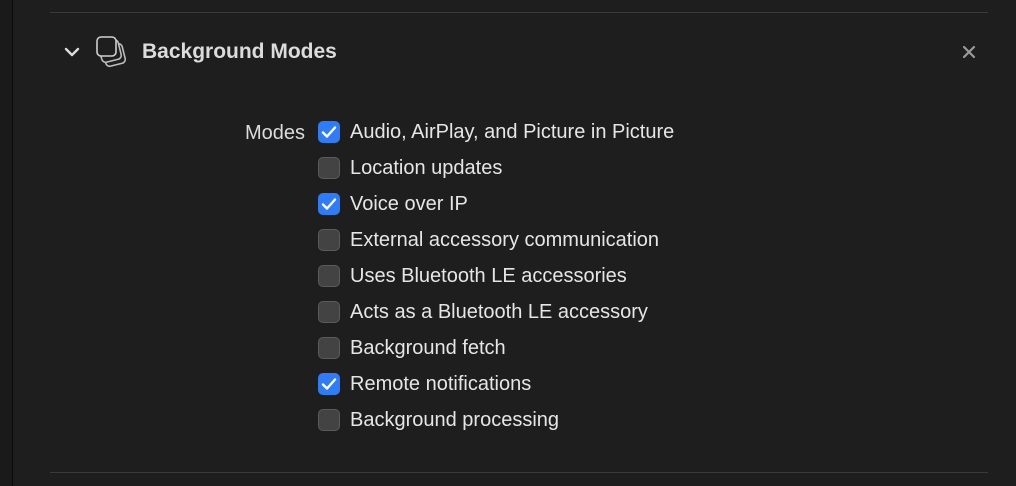 This screenshot has height=486, width=1016. I want to click on mode-option: Remote notifications, so click(496, 384).